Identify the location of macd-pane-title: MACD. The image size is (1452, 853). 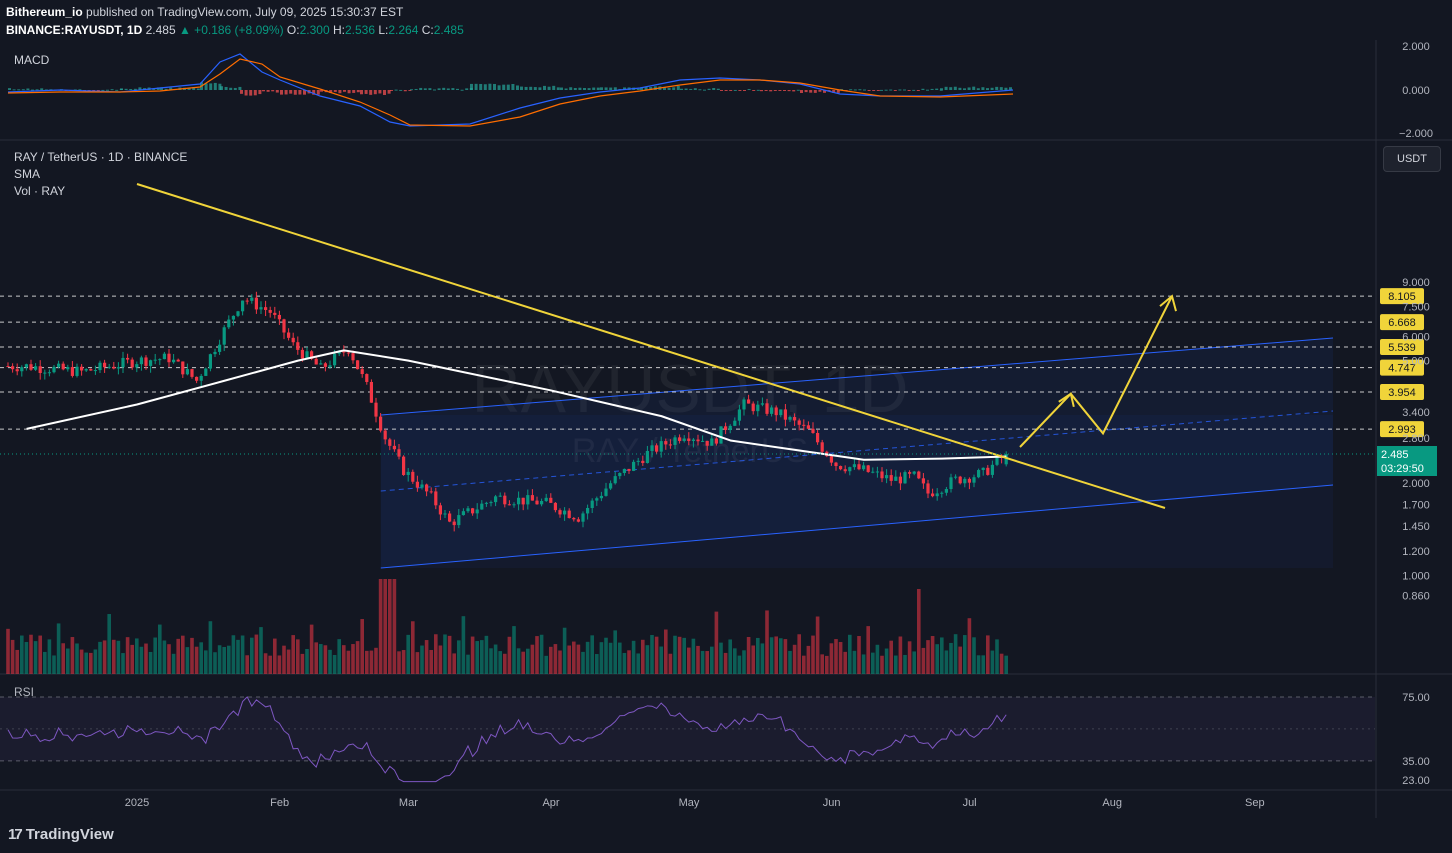
(31, 60).